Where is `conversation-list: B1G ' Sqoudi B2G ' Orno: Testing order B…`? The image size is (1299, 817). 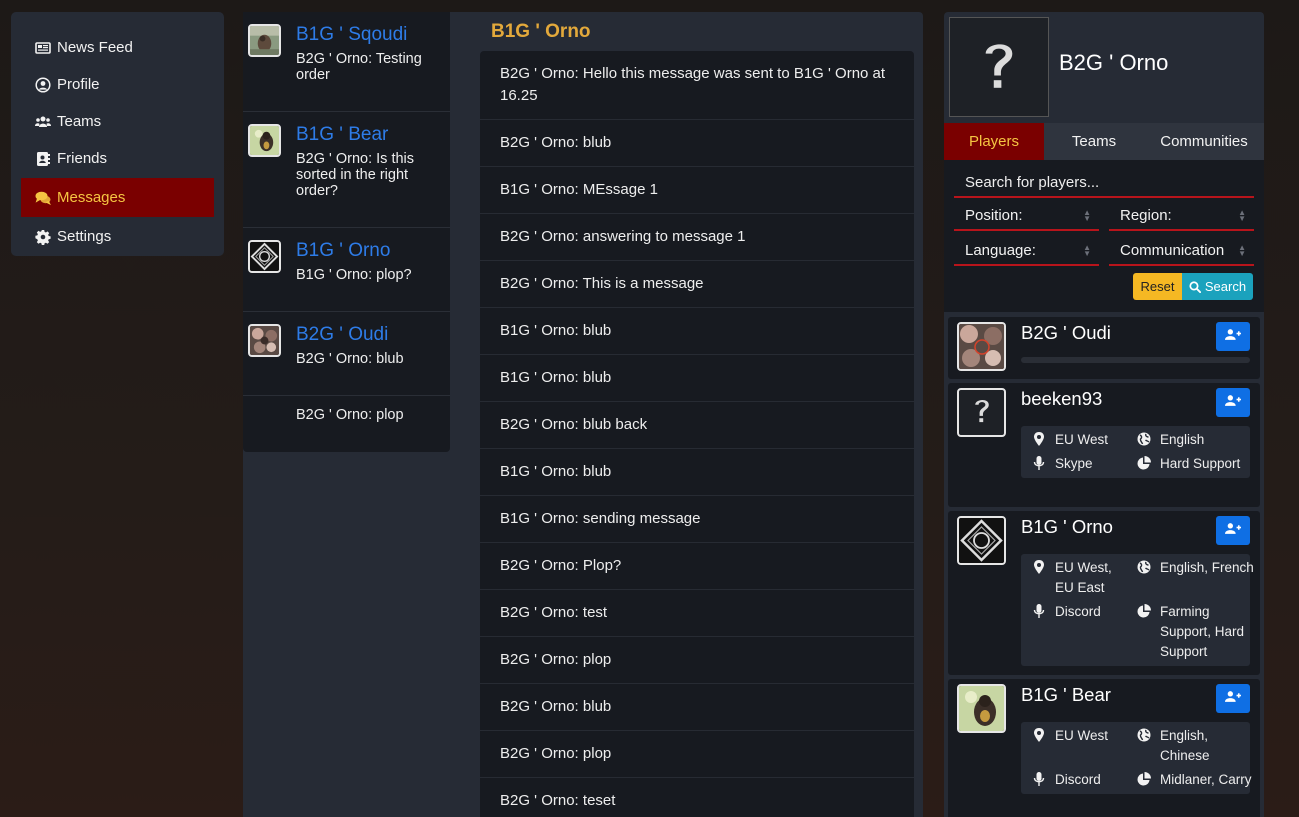 conversation-list: B1G ' Sqoudi B2G ' Orno: Testing order B… is located at coordinates (346, 232).